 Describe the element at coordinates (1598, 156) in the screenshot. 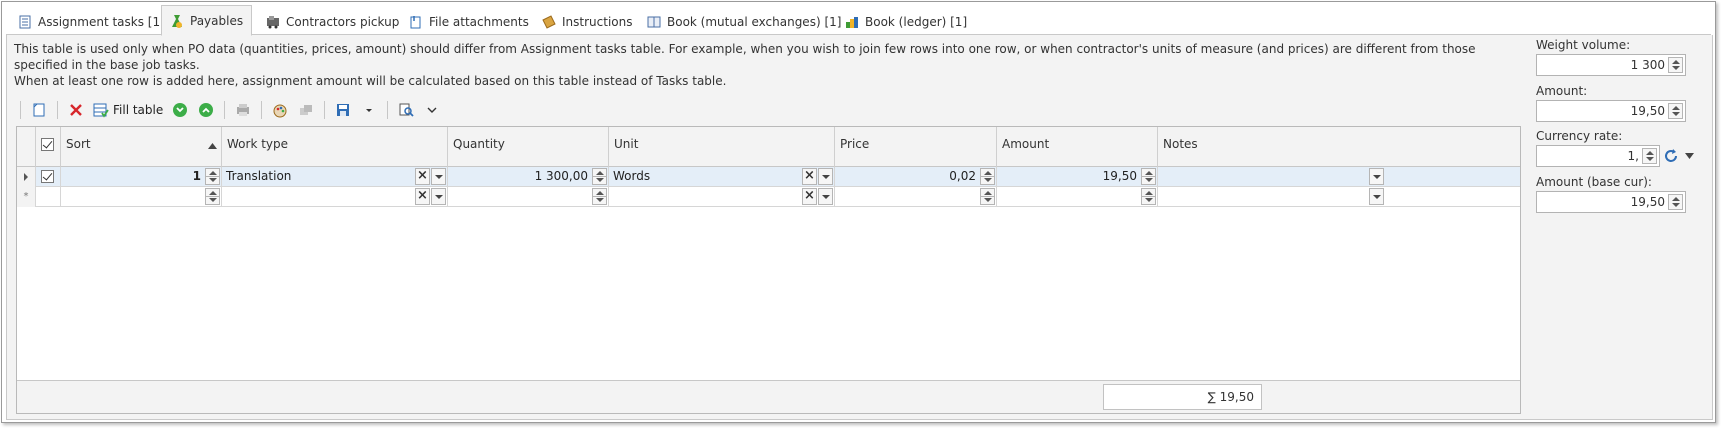

I see `currency-rate-field: 1,` at that location.